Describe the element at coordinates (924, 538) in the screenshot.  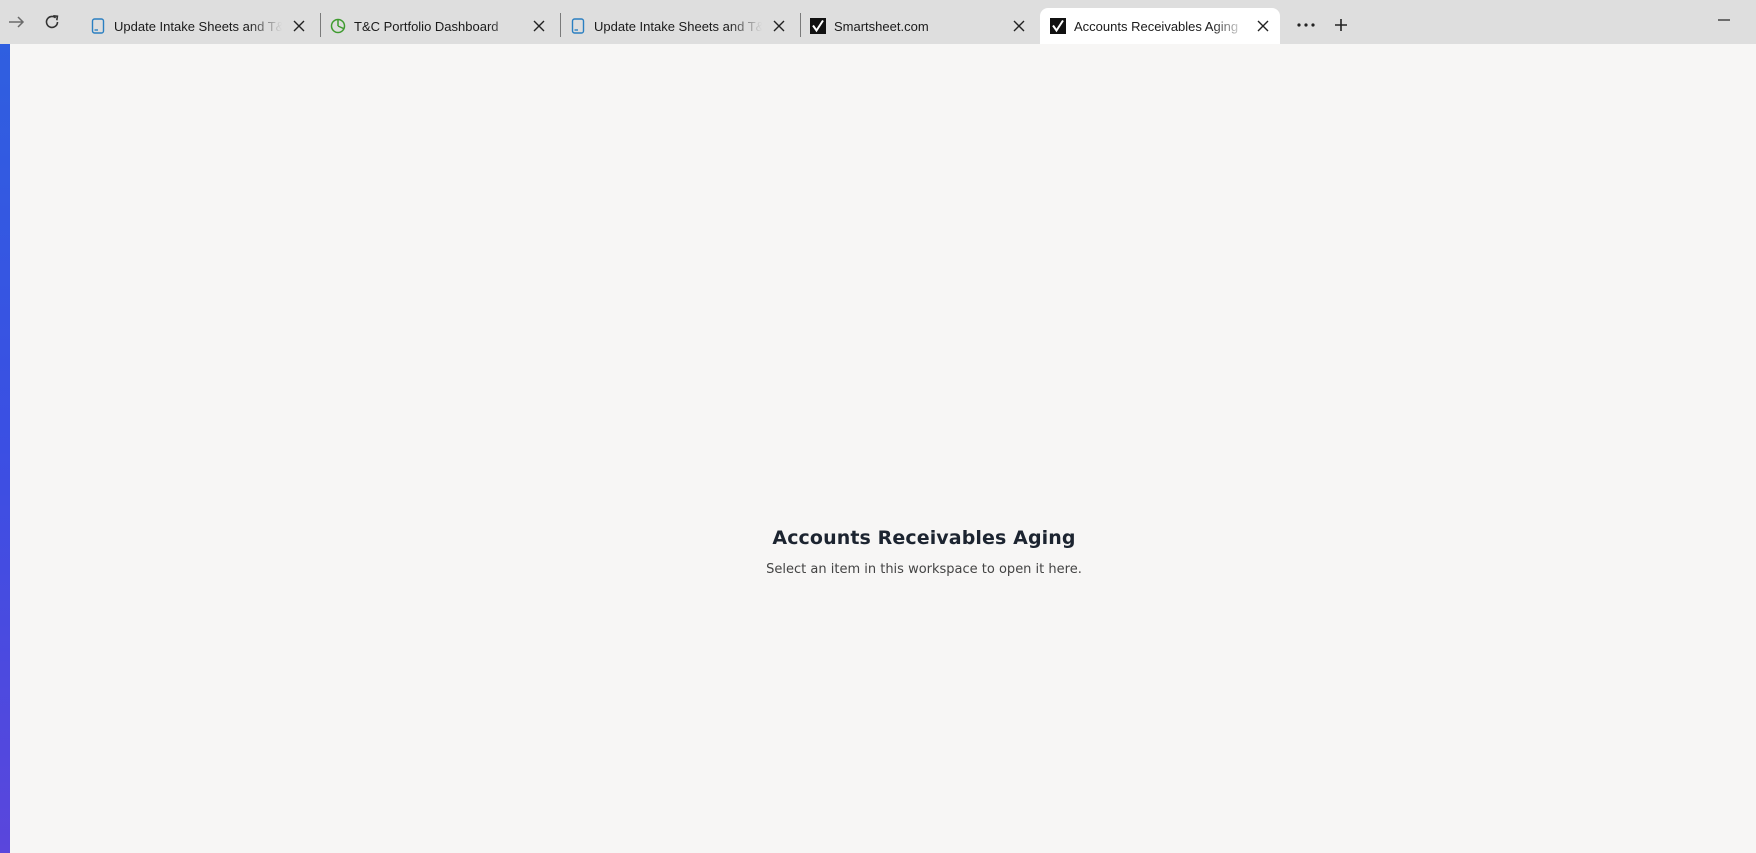
I see `workspace-title: Accounts Receivables Aging` at that location.